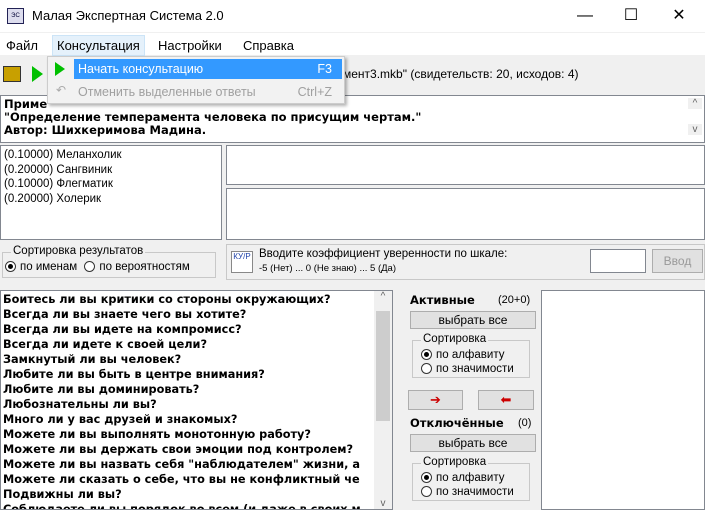 Image resolution: width=705 pixels, height=510 pixels. I want to click on disabled-select-all-button: выбрать все, so click(473, 443).